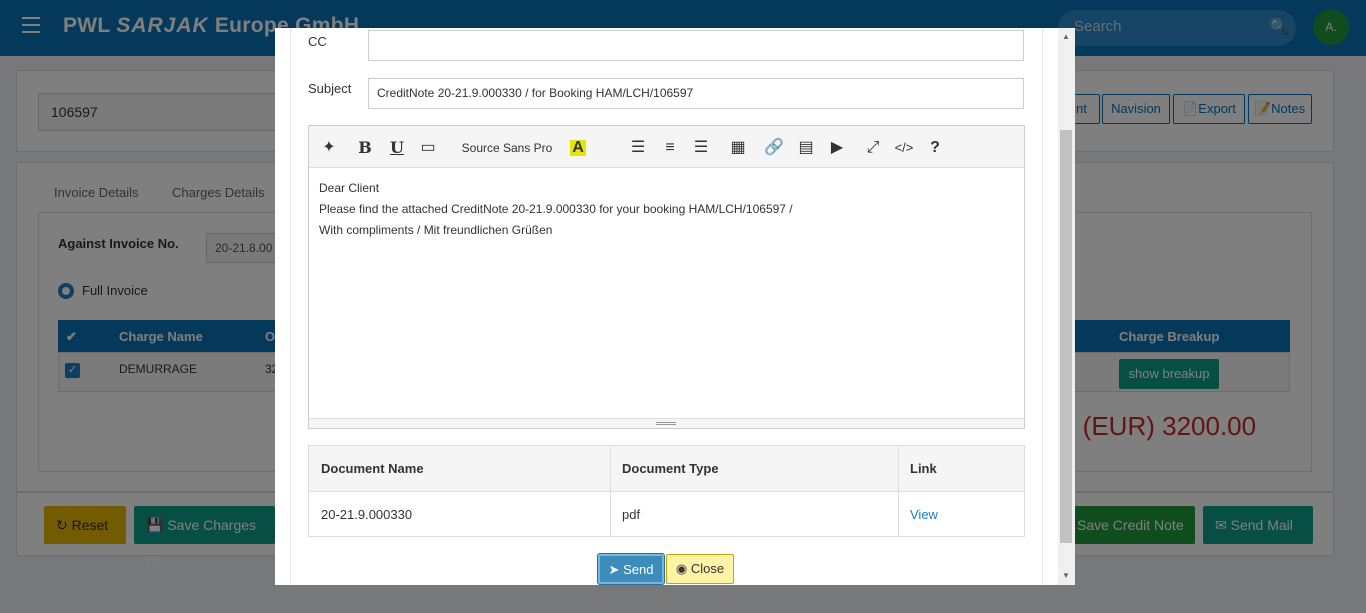 The image size is (1366, 613). I want to click on scroll-up-arrow-icon: ▲, so click(1066, 36).